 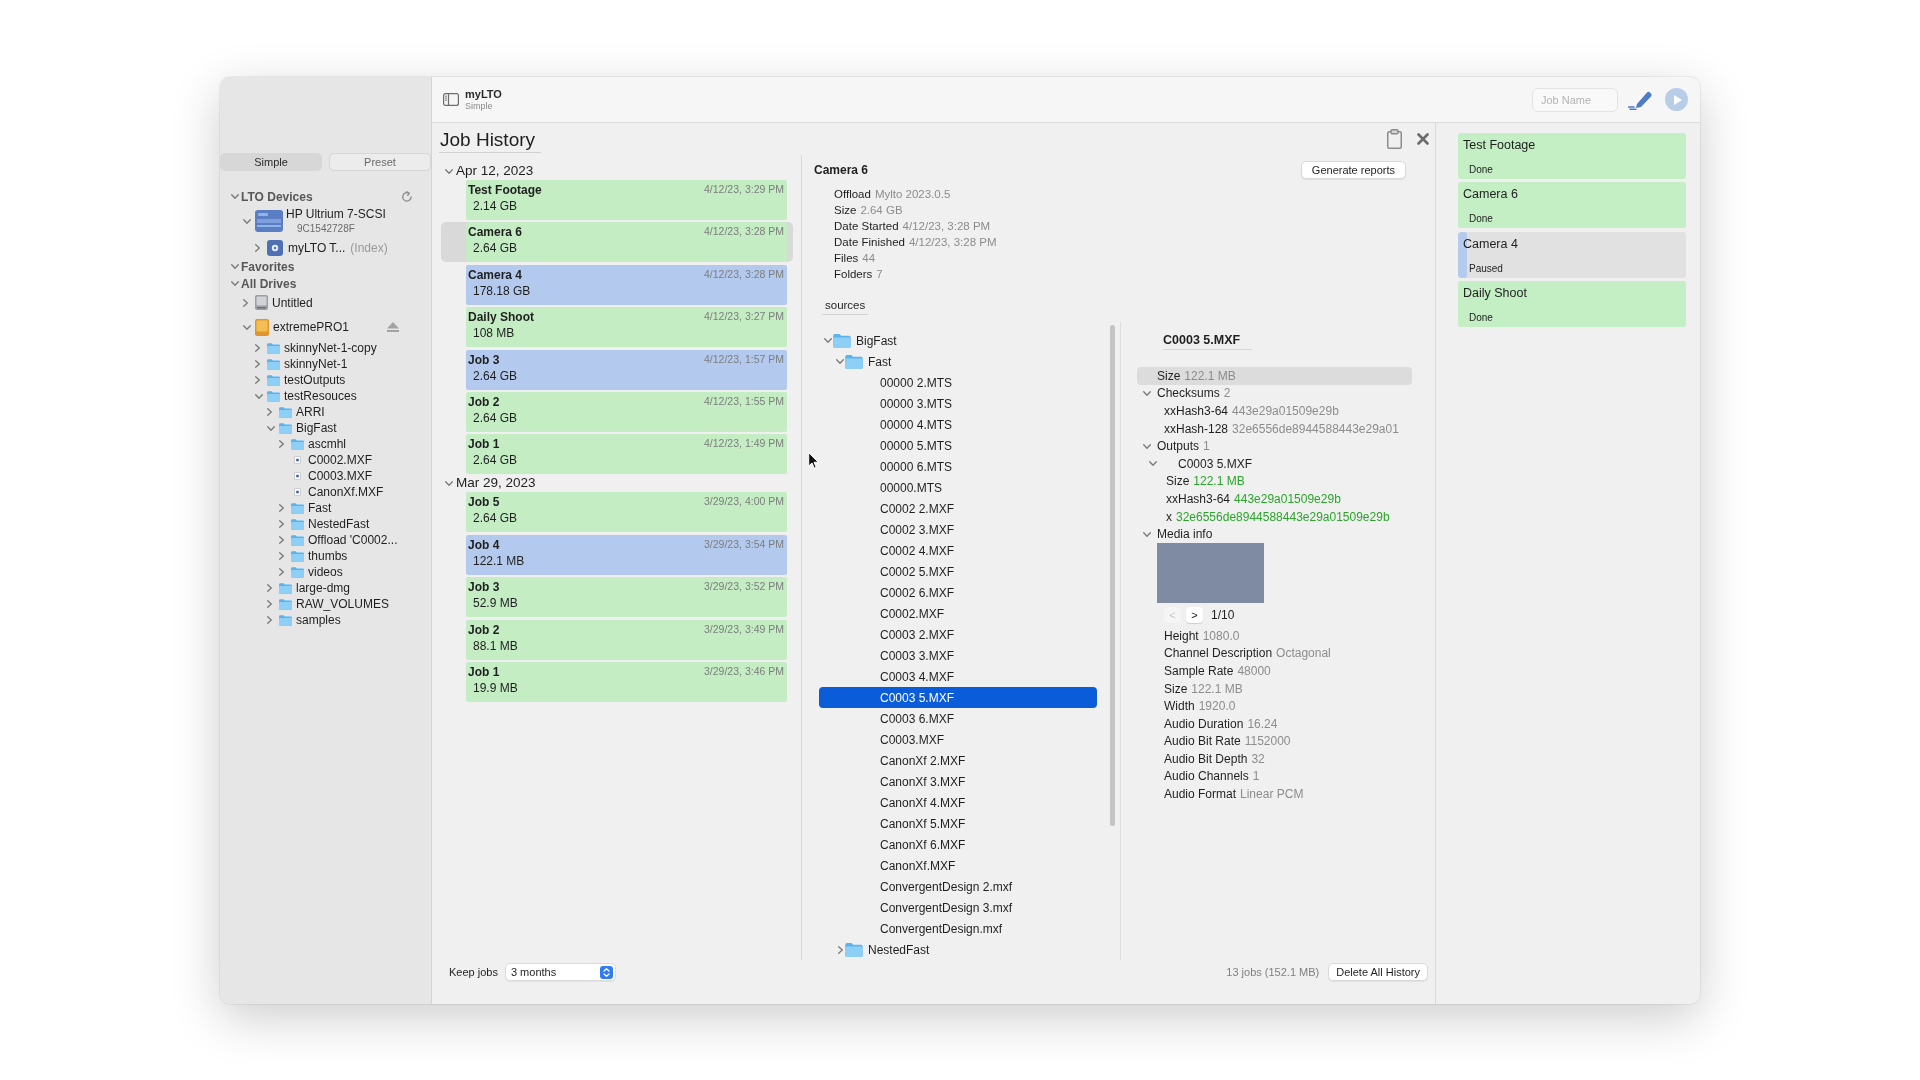 What do you see at coordinates (617, 411) in the screenshot?
I see `job-row: Job 2 4/12/23, 1:55 PM 2.64 GB` at bounding box center [617, 411].